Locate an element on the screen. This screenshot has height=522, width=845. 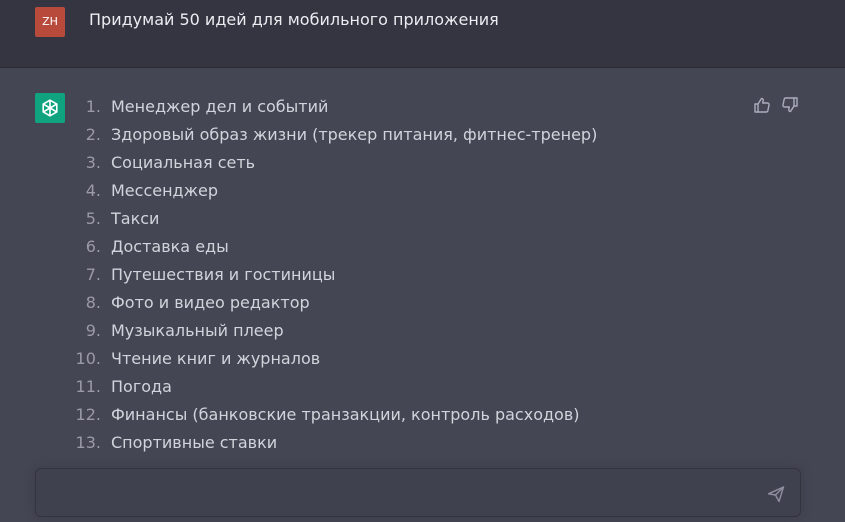
list-item-number: 8. is located at coordinates (93, 302).